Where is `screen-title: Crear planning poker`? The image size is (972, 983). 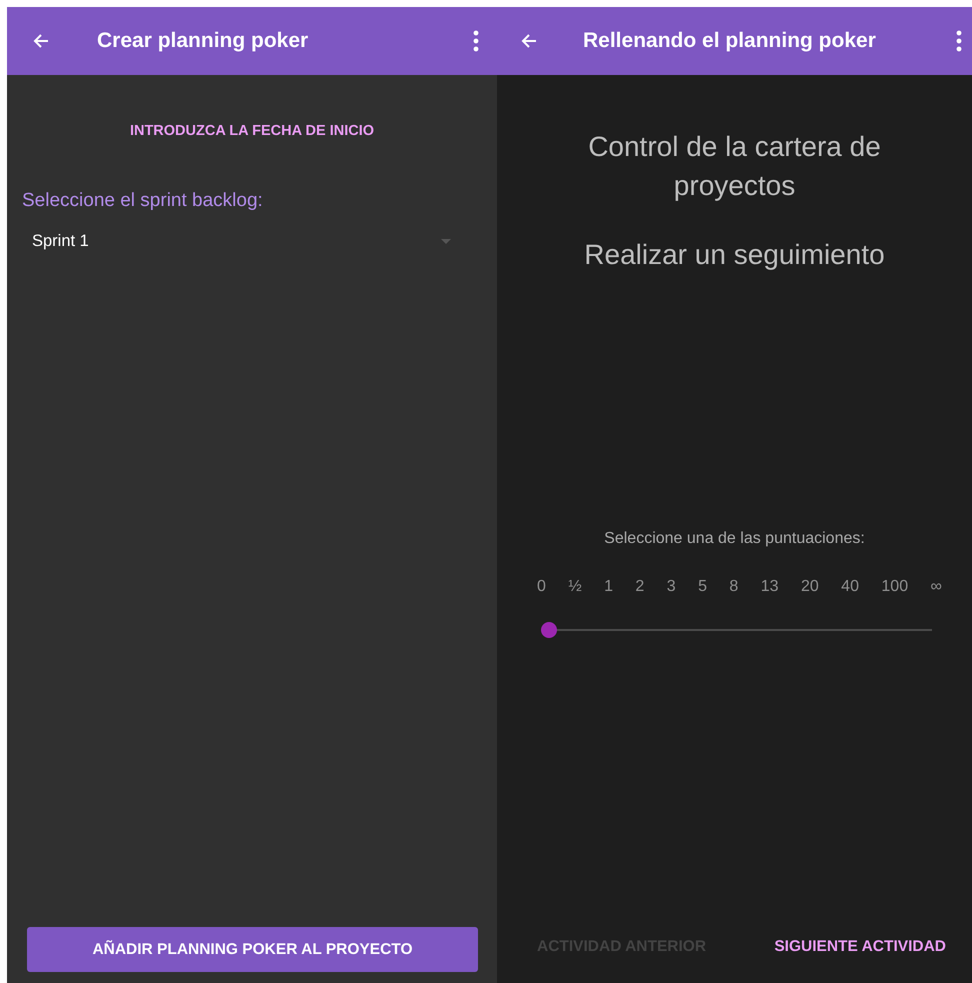 screen-title: Crear planning poker is located at coordinates (203, 41).